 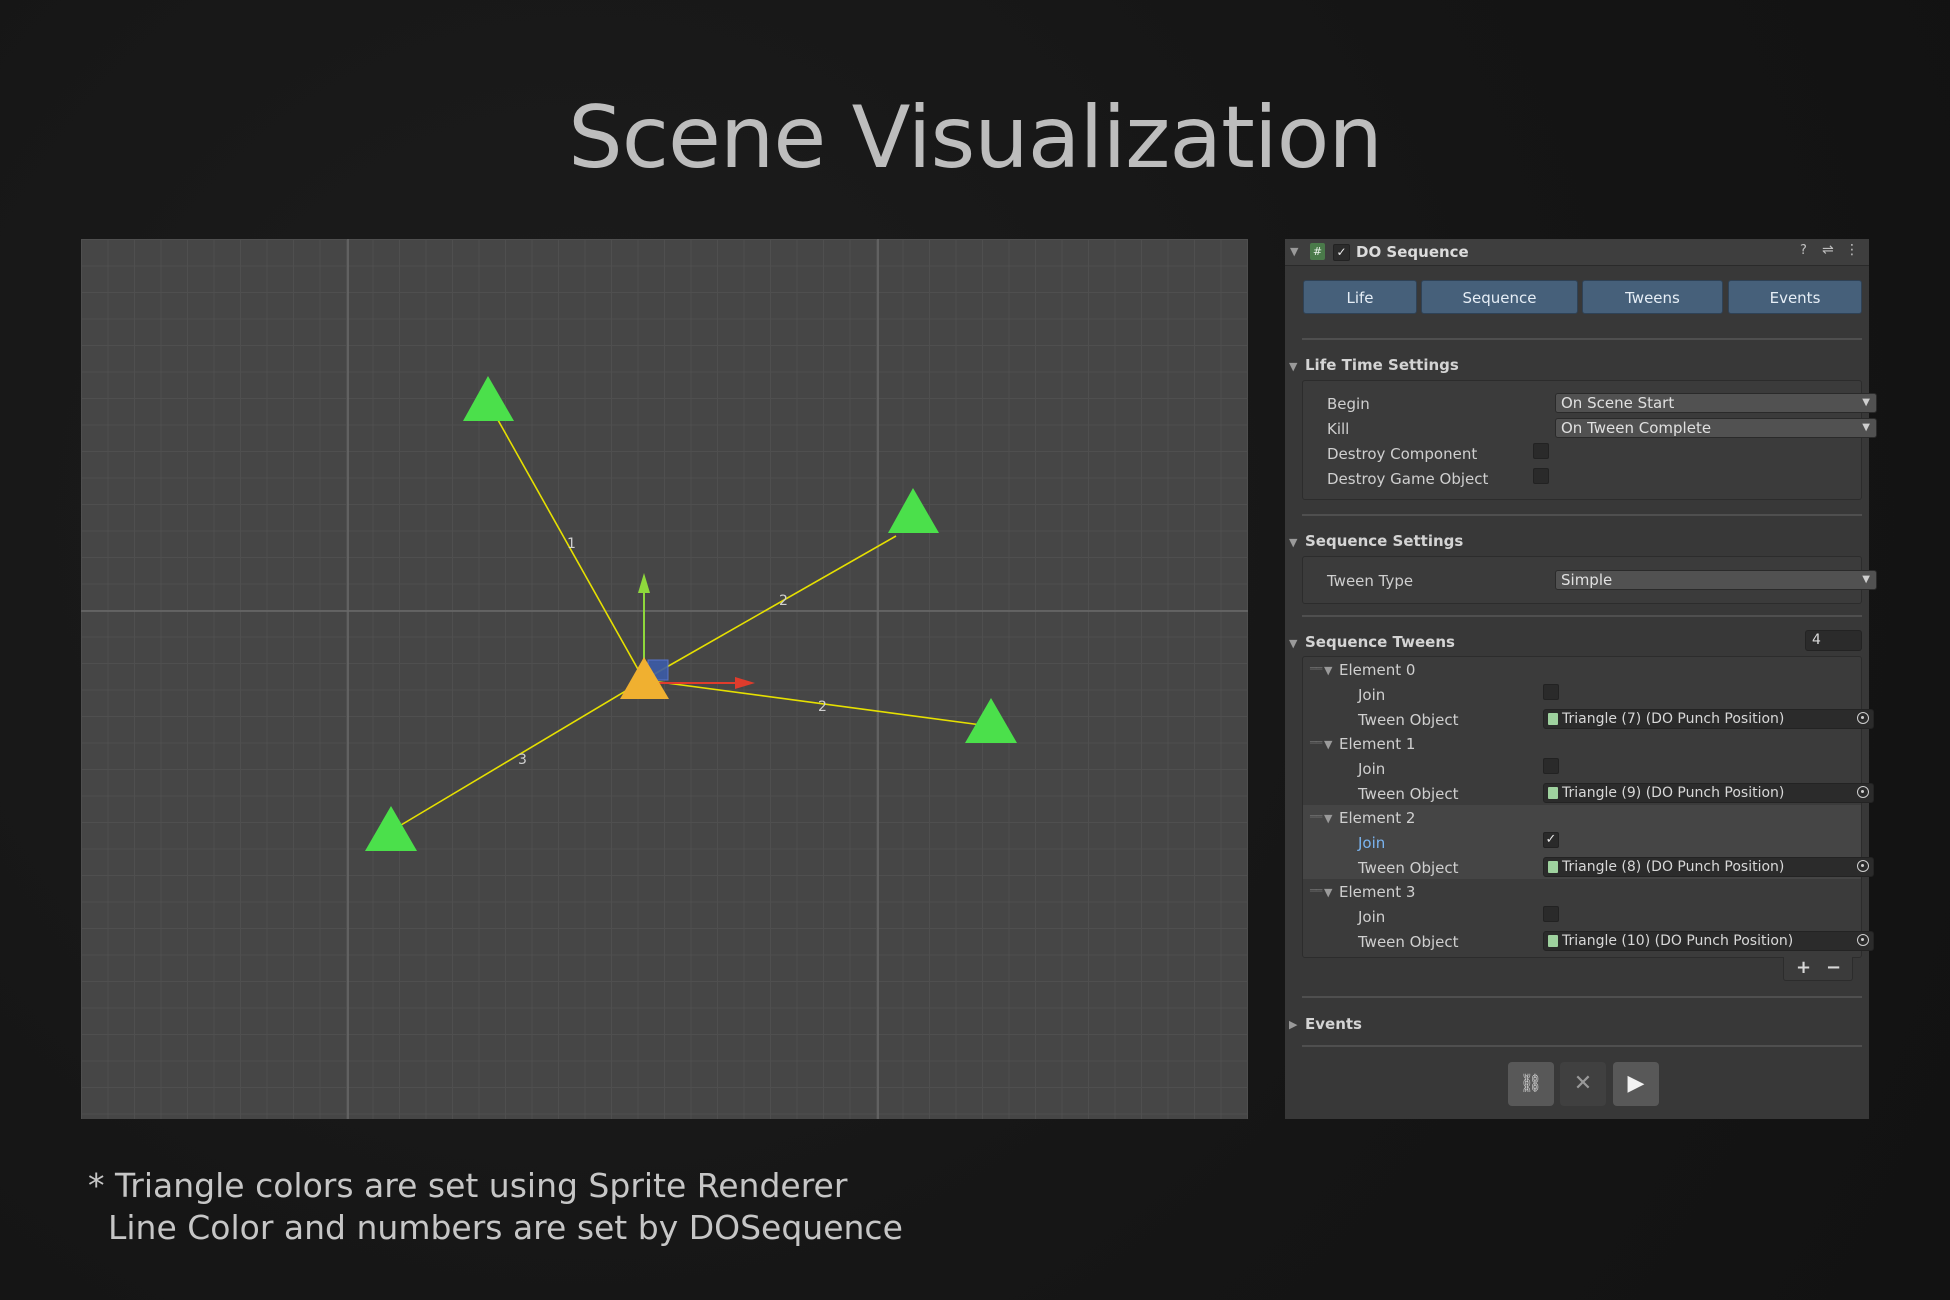 I want to click on kill-value: On Tween Complete, so click(x=1636, y=428).